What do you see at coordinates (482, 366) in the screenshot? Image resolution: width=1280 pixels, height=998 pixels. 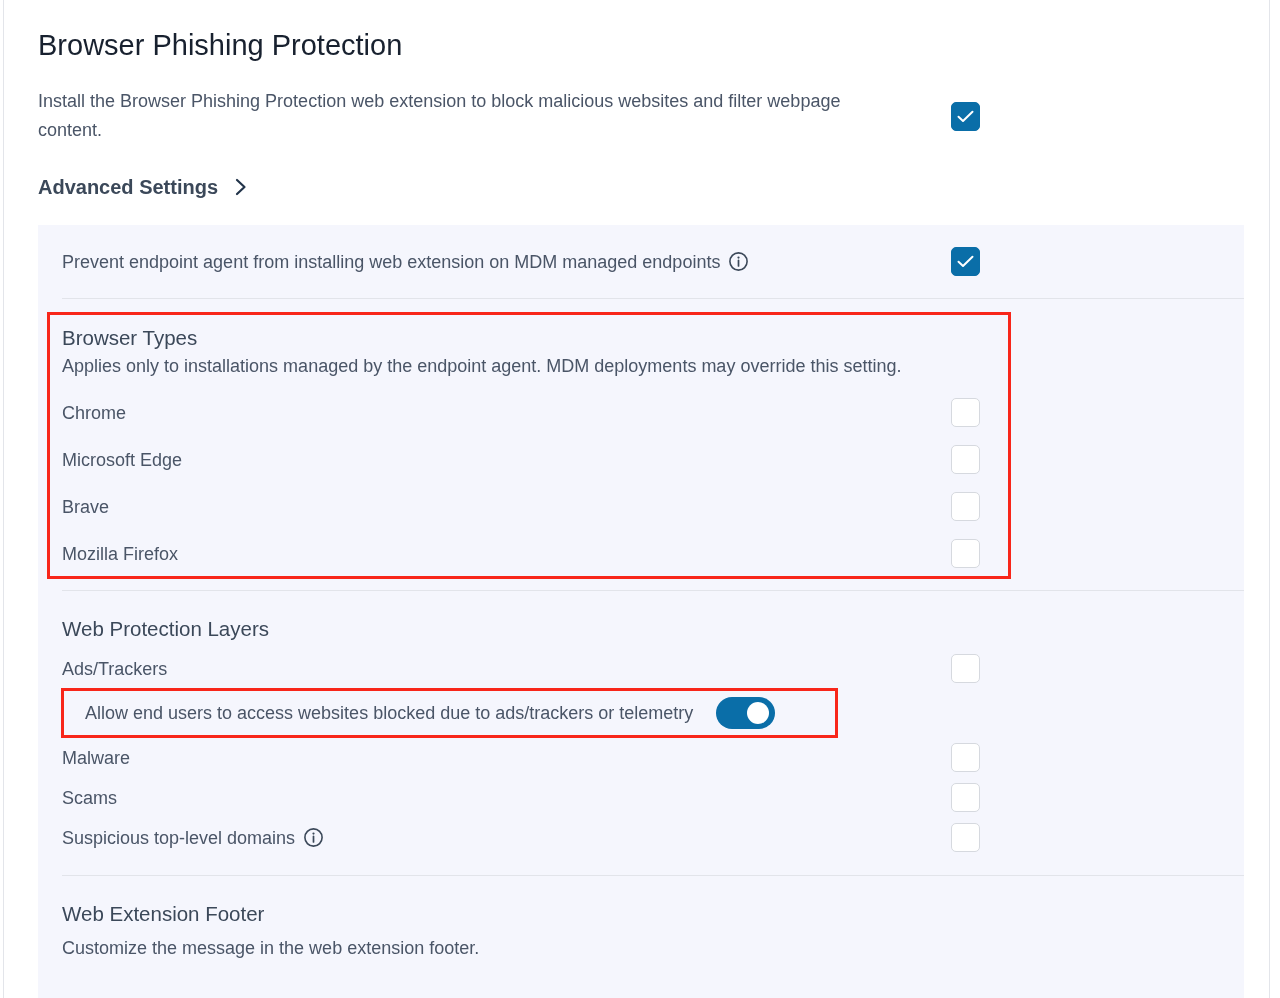 I see `section-description: Applies only to installations managed by the endpoint agent. MDM deployments may override this setting.` at bounding box center [482, 366].